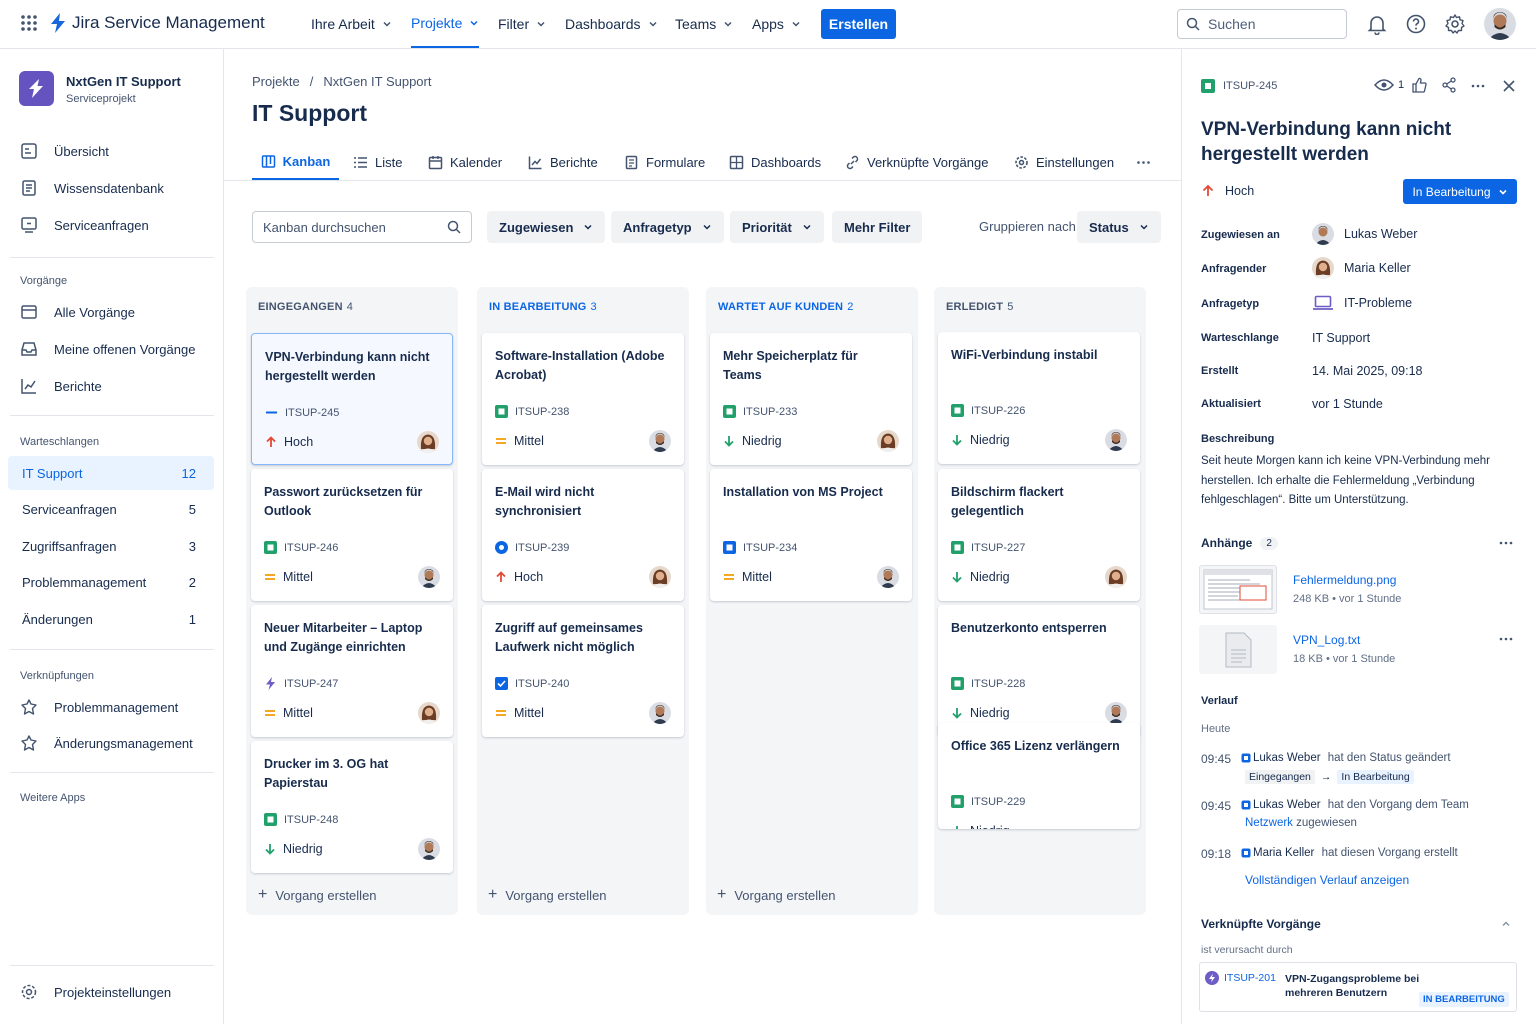 This screenshot has width=1536, height=1024. I want to click on queue-serviceanfragen: Serviceanfragen 5, so click(111, 509).